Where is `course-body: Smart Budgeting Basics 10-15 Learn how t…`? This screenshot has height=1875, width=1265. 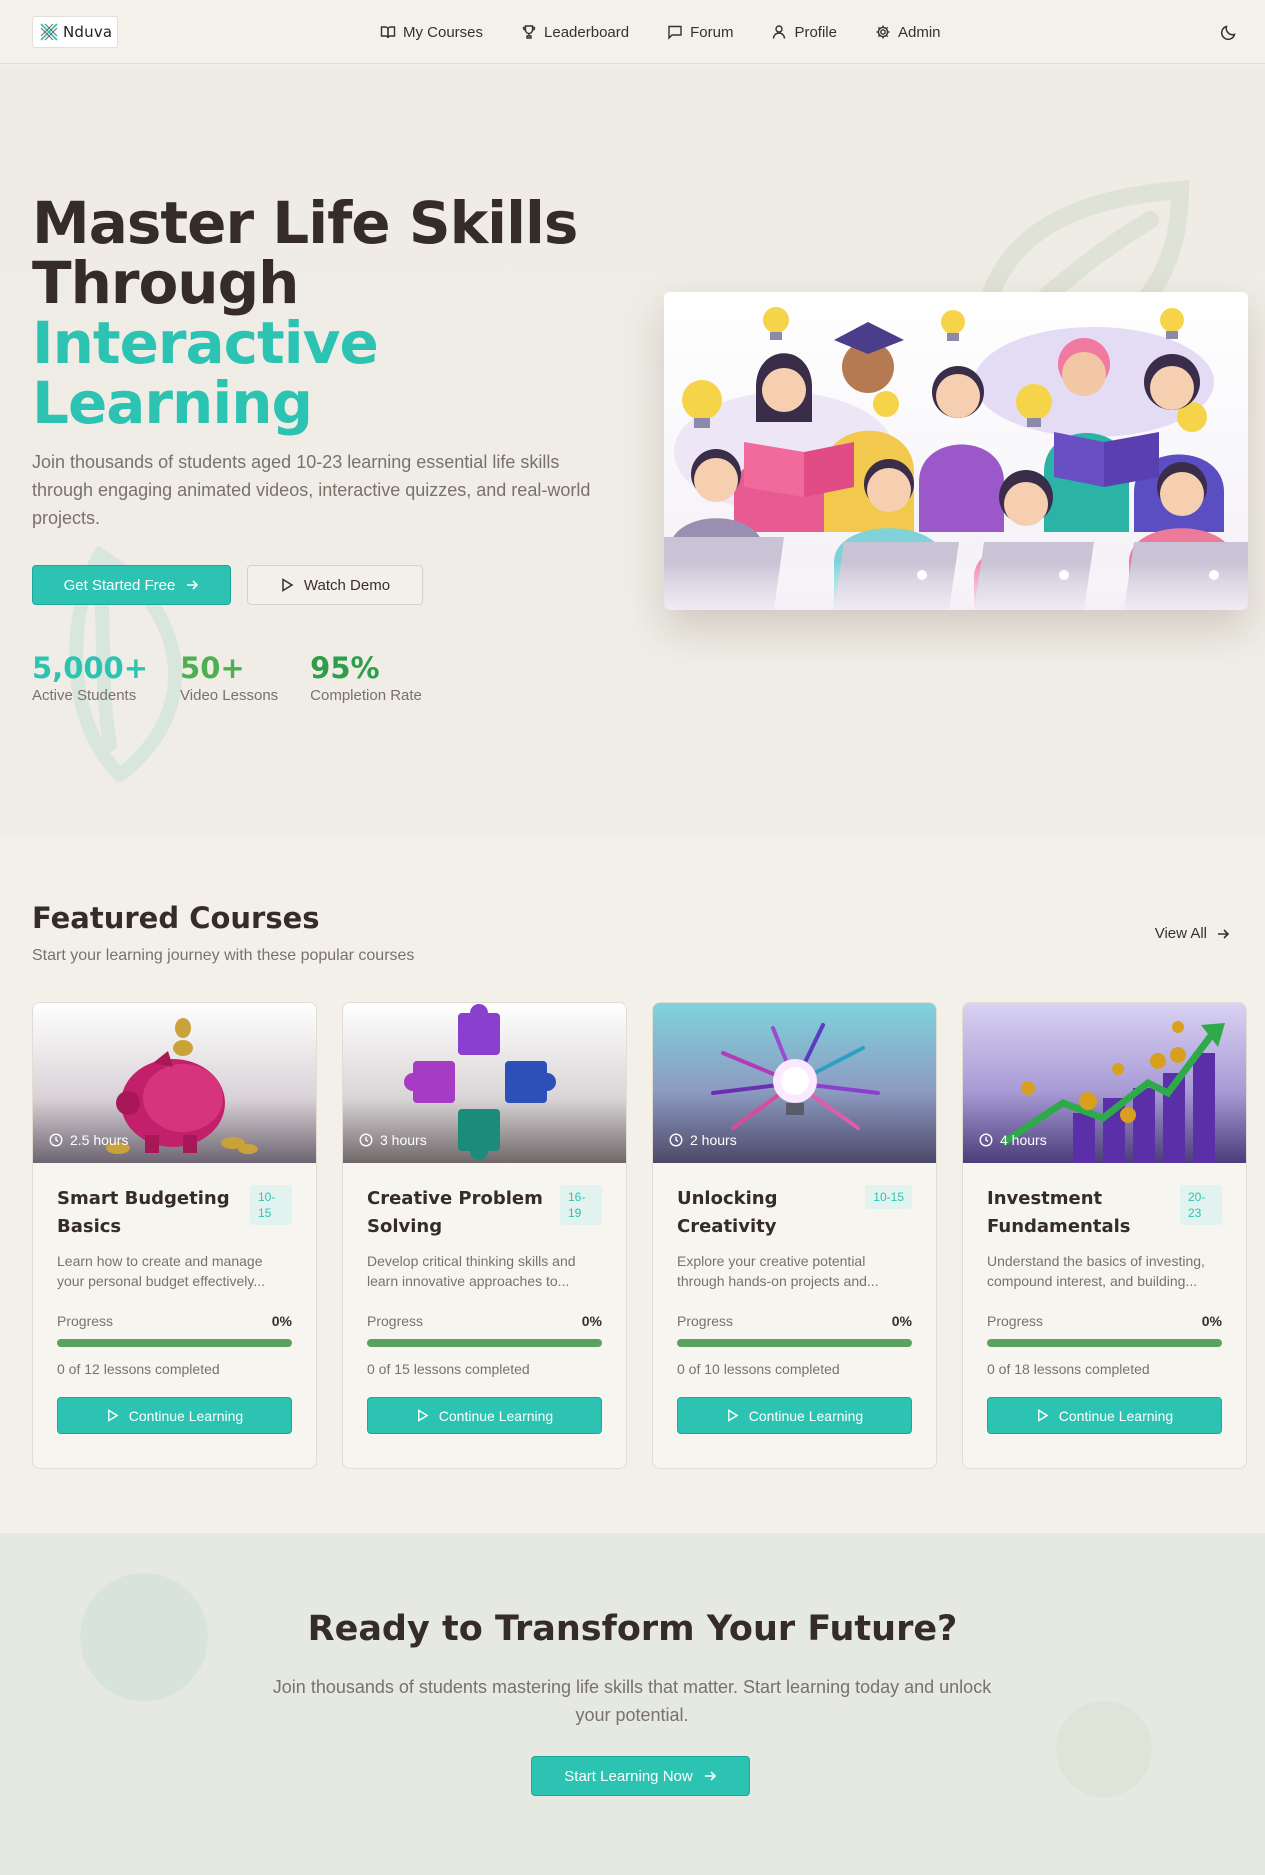 course-body: Smart Budgeting Basics 10-15 Learn how t… is located at coordinates (174, 1309).